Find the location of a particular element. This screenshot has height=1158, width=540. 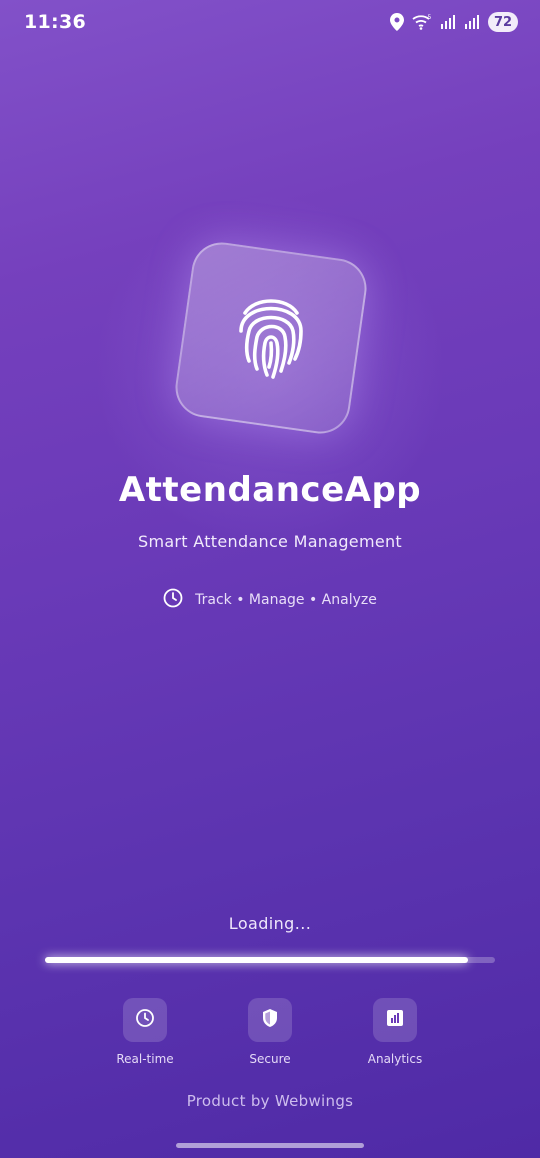

tagline: Track • Manage • Analyze is located at coordinates (270, 600).